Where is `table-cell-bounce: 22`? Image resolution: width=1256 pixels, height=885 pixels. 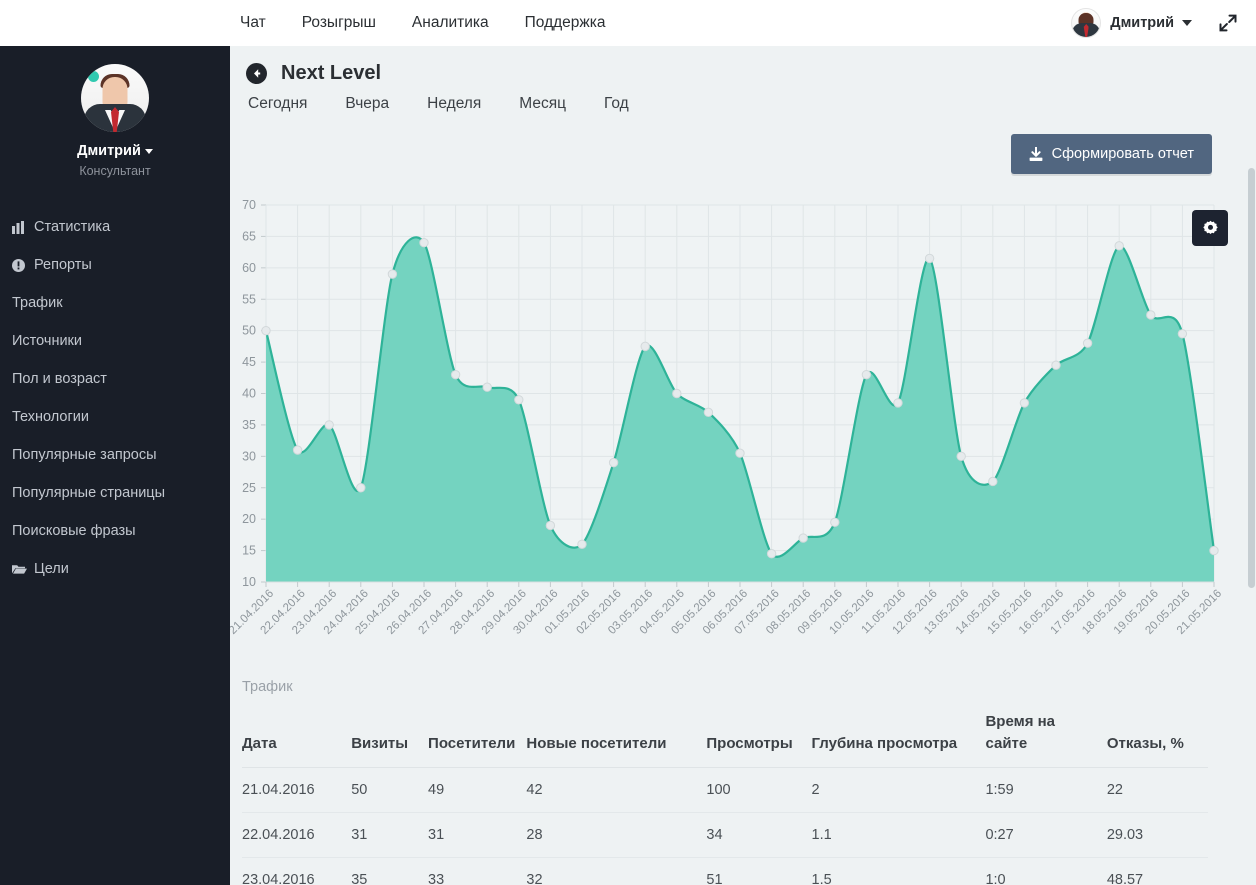
table-cell-bounce: 22 is located at coordinates (1157, 790).